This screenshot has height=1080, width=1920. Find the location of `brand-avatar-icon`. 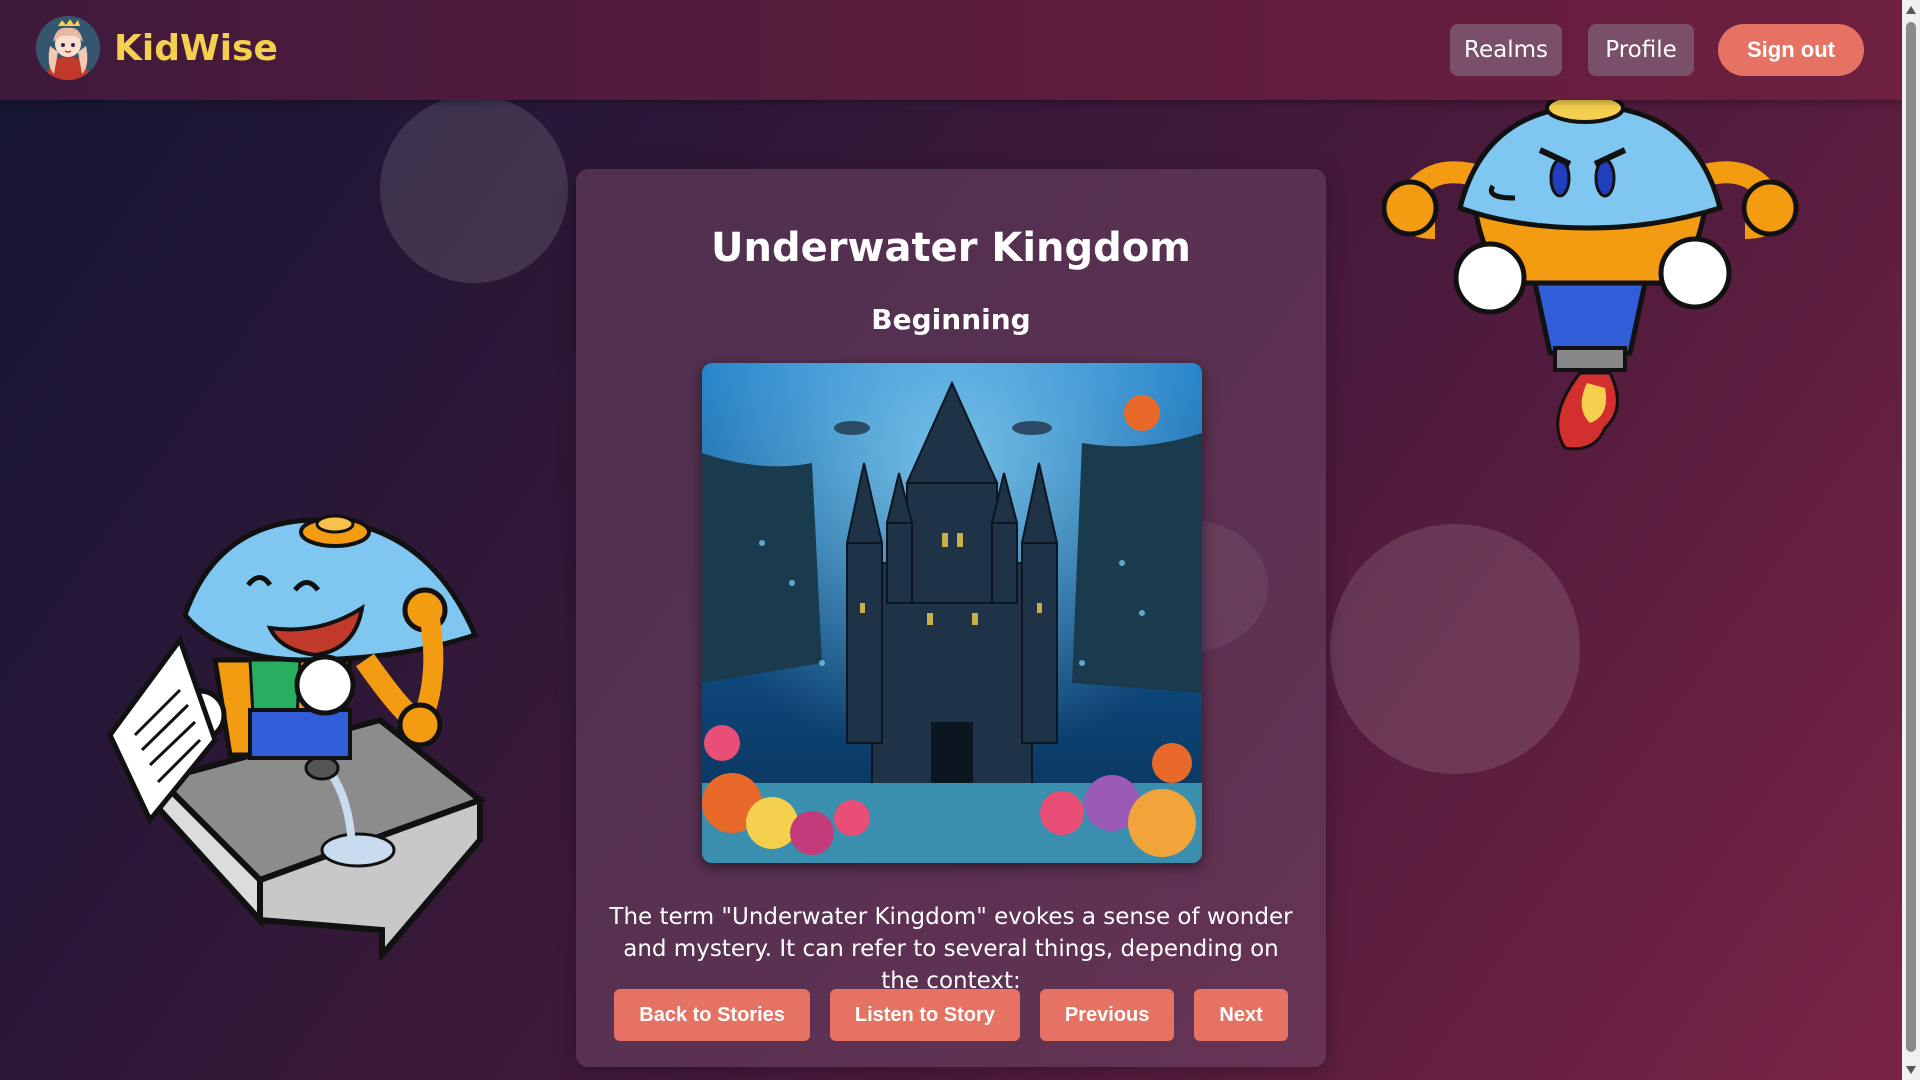

brand-avatar-icon is located at coordinates (68, 48).